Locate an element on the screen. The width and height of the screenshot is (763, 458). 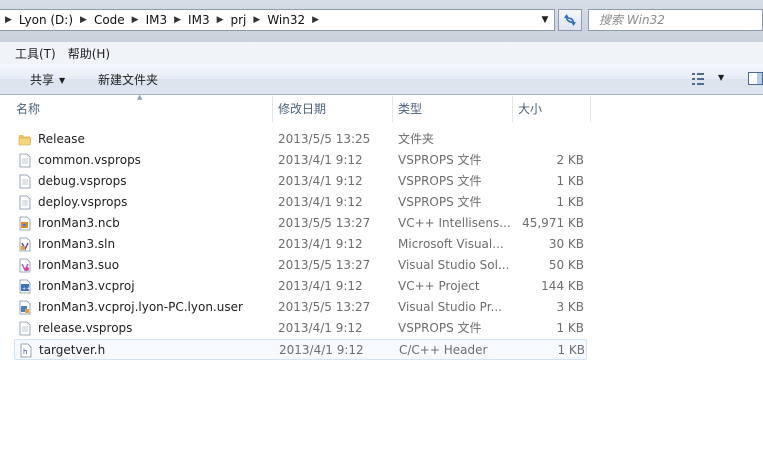
new-folder-button: 新建文件夹 is located at coordinates (128, 79).